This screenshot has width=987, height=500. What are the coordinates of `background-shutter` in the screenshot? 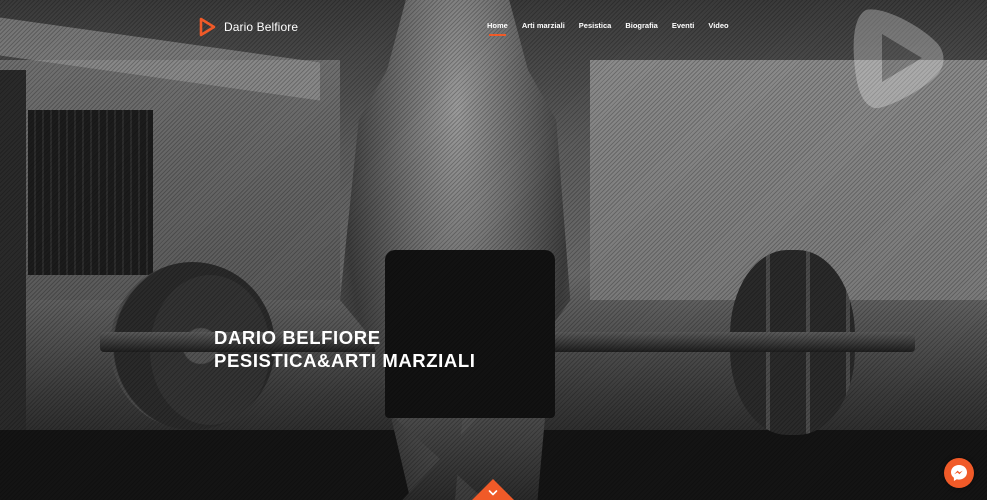 It's located at (90, 192).